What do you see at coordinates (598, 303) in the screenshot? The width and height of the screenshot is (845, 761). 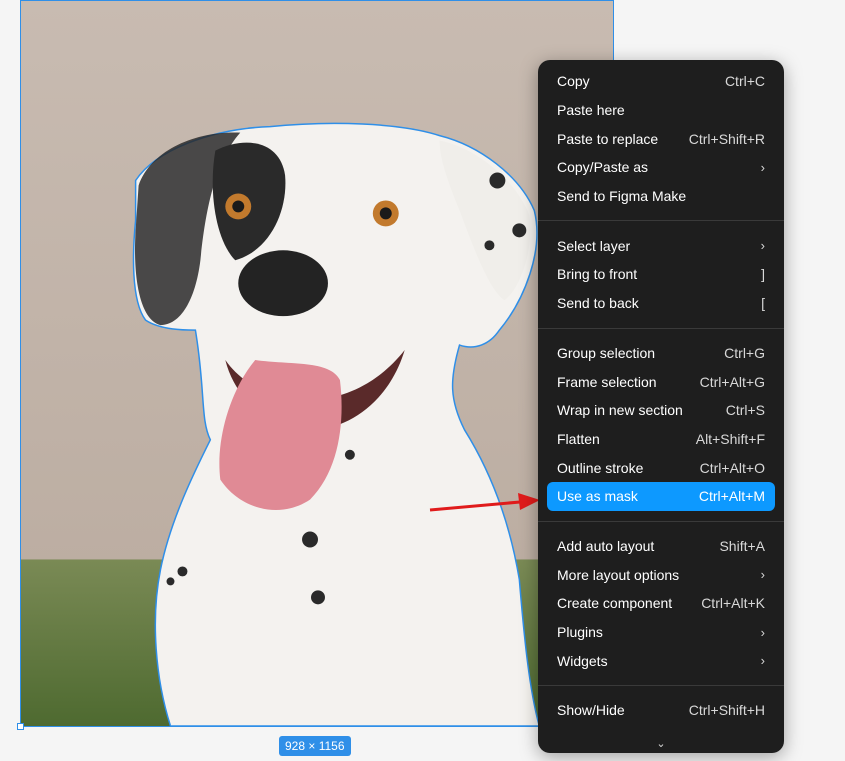 I see `menu-item-label: Send to back` at bounding box center [598, 303].